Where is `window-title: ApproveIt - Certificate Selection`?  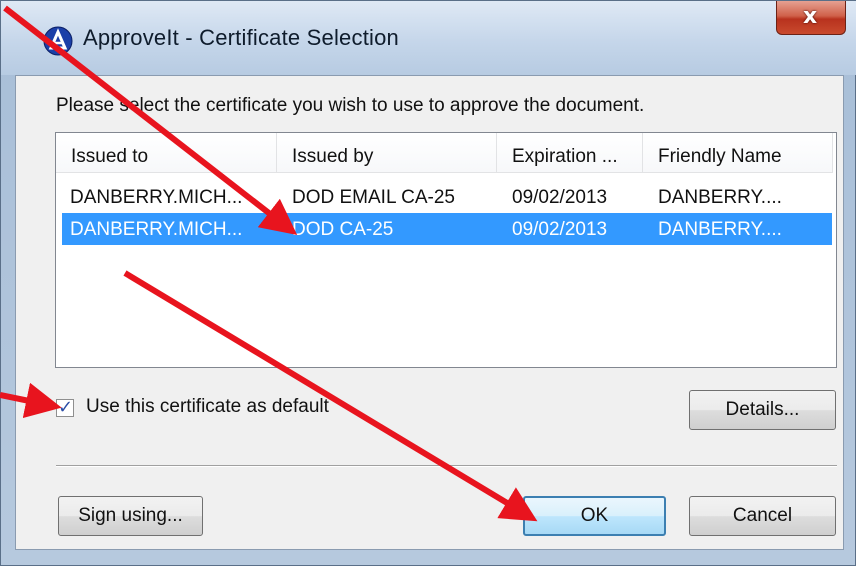
window-title: ApproveIt - Certificate Selection is located at coordinates (241, 37).